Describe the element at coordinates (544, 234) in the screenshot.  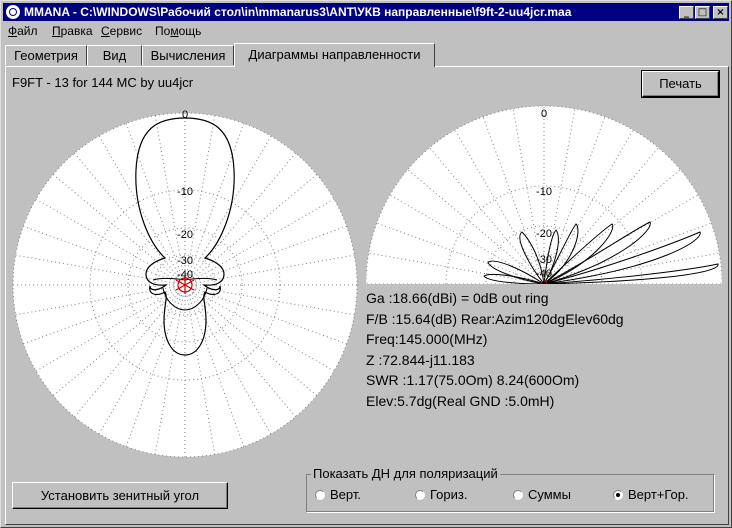
I see `v-ring-label-20: -20` at that location.